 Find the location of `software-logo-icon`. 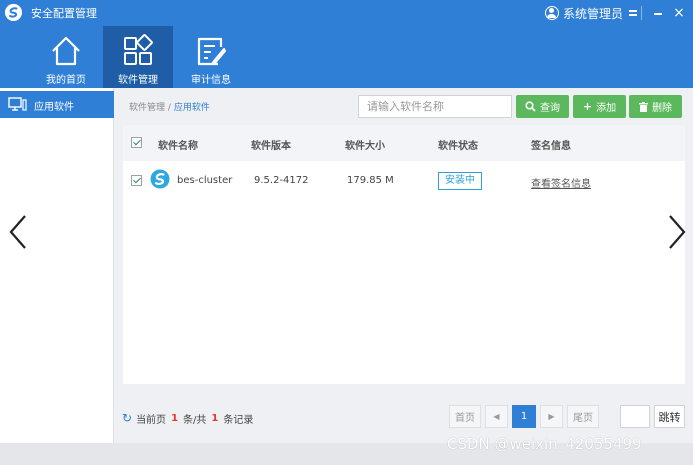

software-logo-icon is located at coordinates (160, 179).